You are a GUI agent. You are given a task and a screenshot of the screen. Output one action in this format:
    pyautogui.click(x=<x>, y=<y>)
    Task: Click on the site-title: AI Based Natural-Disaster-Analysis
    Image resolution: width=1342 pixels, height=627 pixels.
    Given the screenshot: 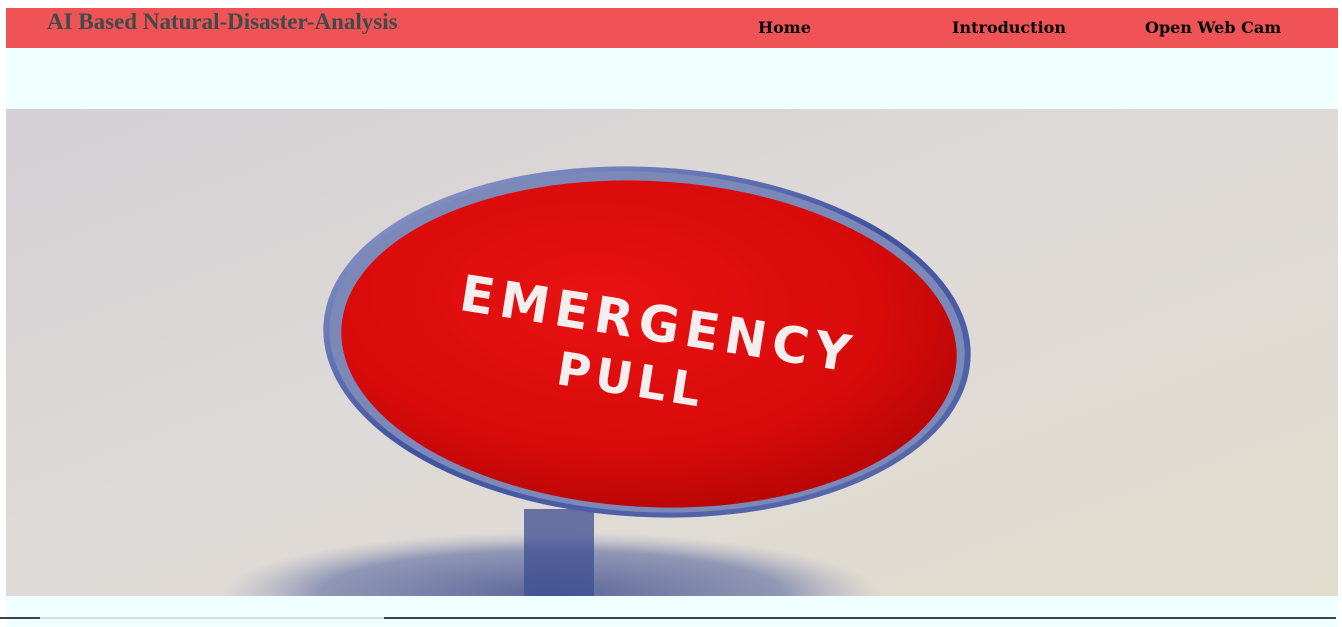 What is the action you would take?
    pyautogui.click(x=222, y=21)
    